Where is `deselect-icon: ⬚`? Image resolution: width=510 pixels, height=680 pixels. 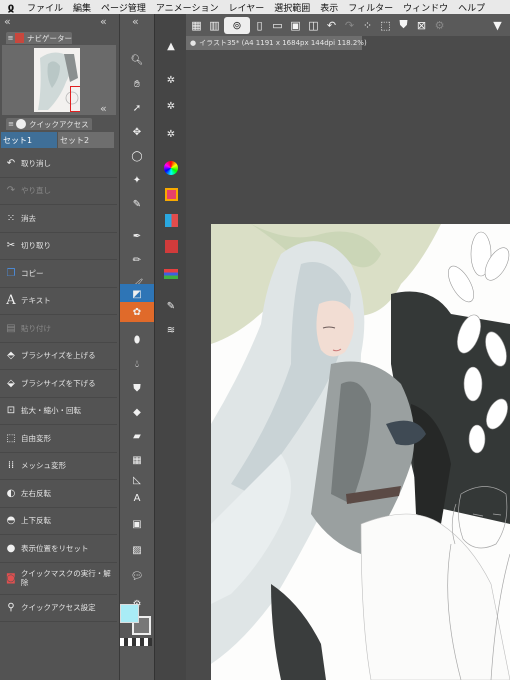
deselect-icon: ⬚ is located at coordinates (385, 25).